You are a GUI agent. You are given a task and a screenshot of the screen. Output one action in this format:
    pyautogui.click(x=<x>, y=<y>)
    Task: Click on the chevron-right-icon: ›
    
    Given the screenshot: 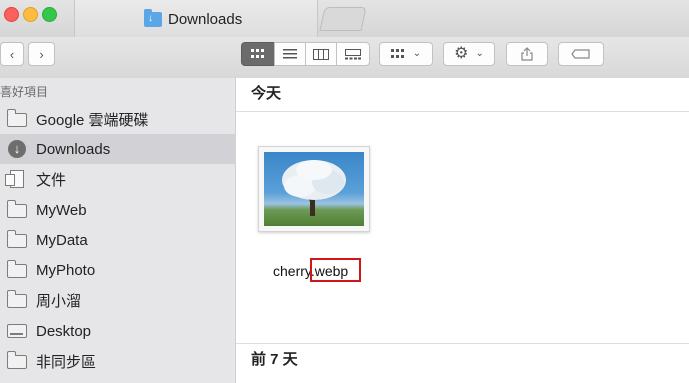 What is the action you would take?
    pyautogui.click(x=41, y=54)
    